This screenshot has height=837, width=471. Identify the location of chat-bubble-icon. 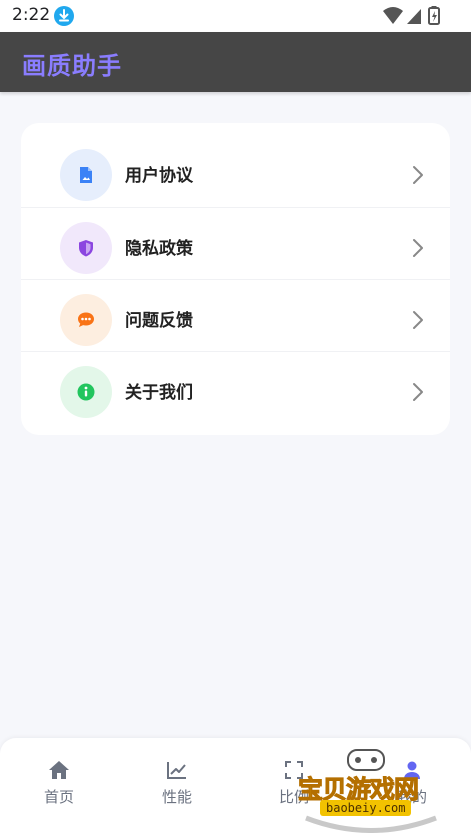
(86, 320).